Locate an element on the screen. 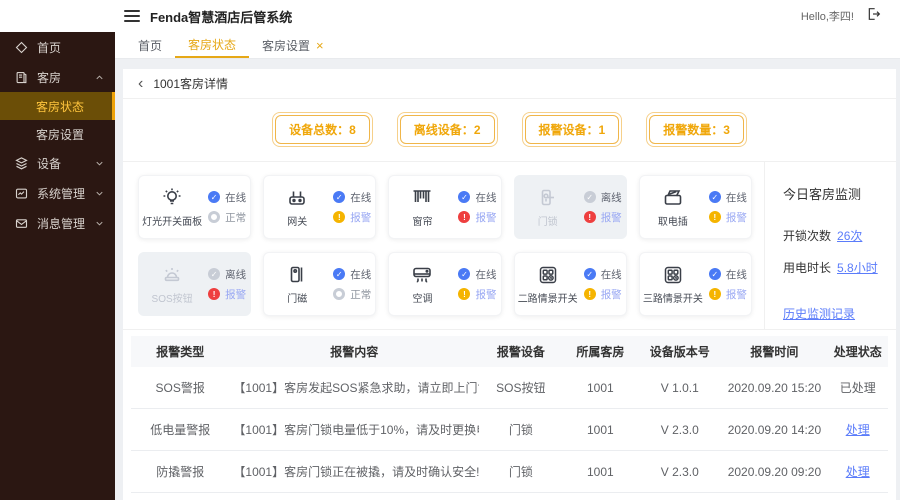  device-card-scene-switch-3: 三路情景开关 在线 报警 is located at coordinates (695, 284).